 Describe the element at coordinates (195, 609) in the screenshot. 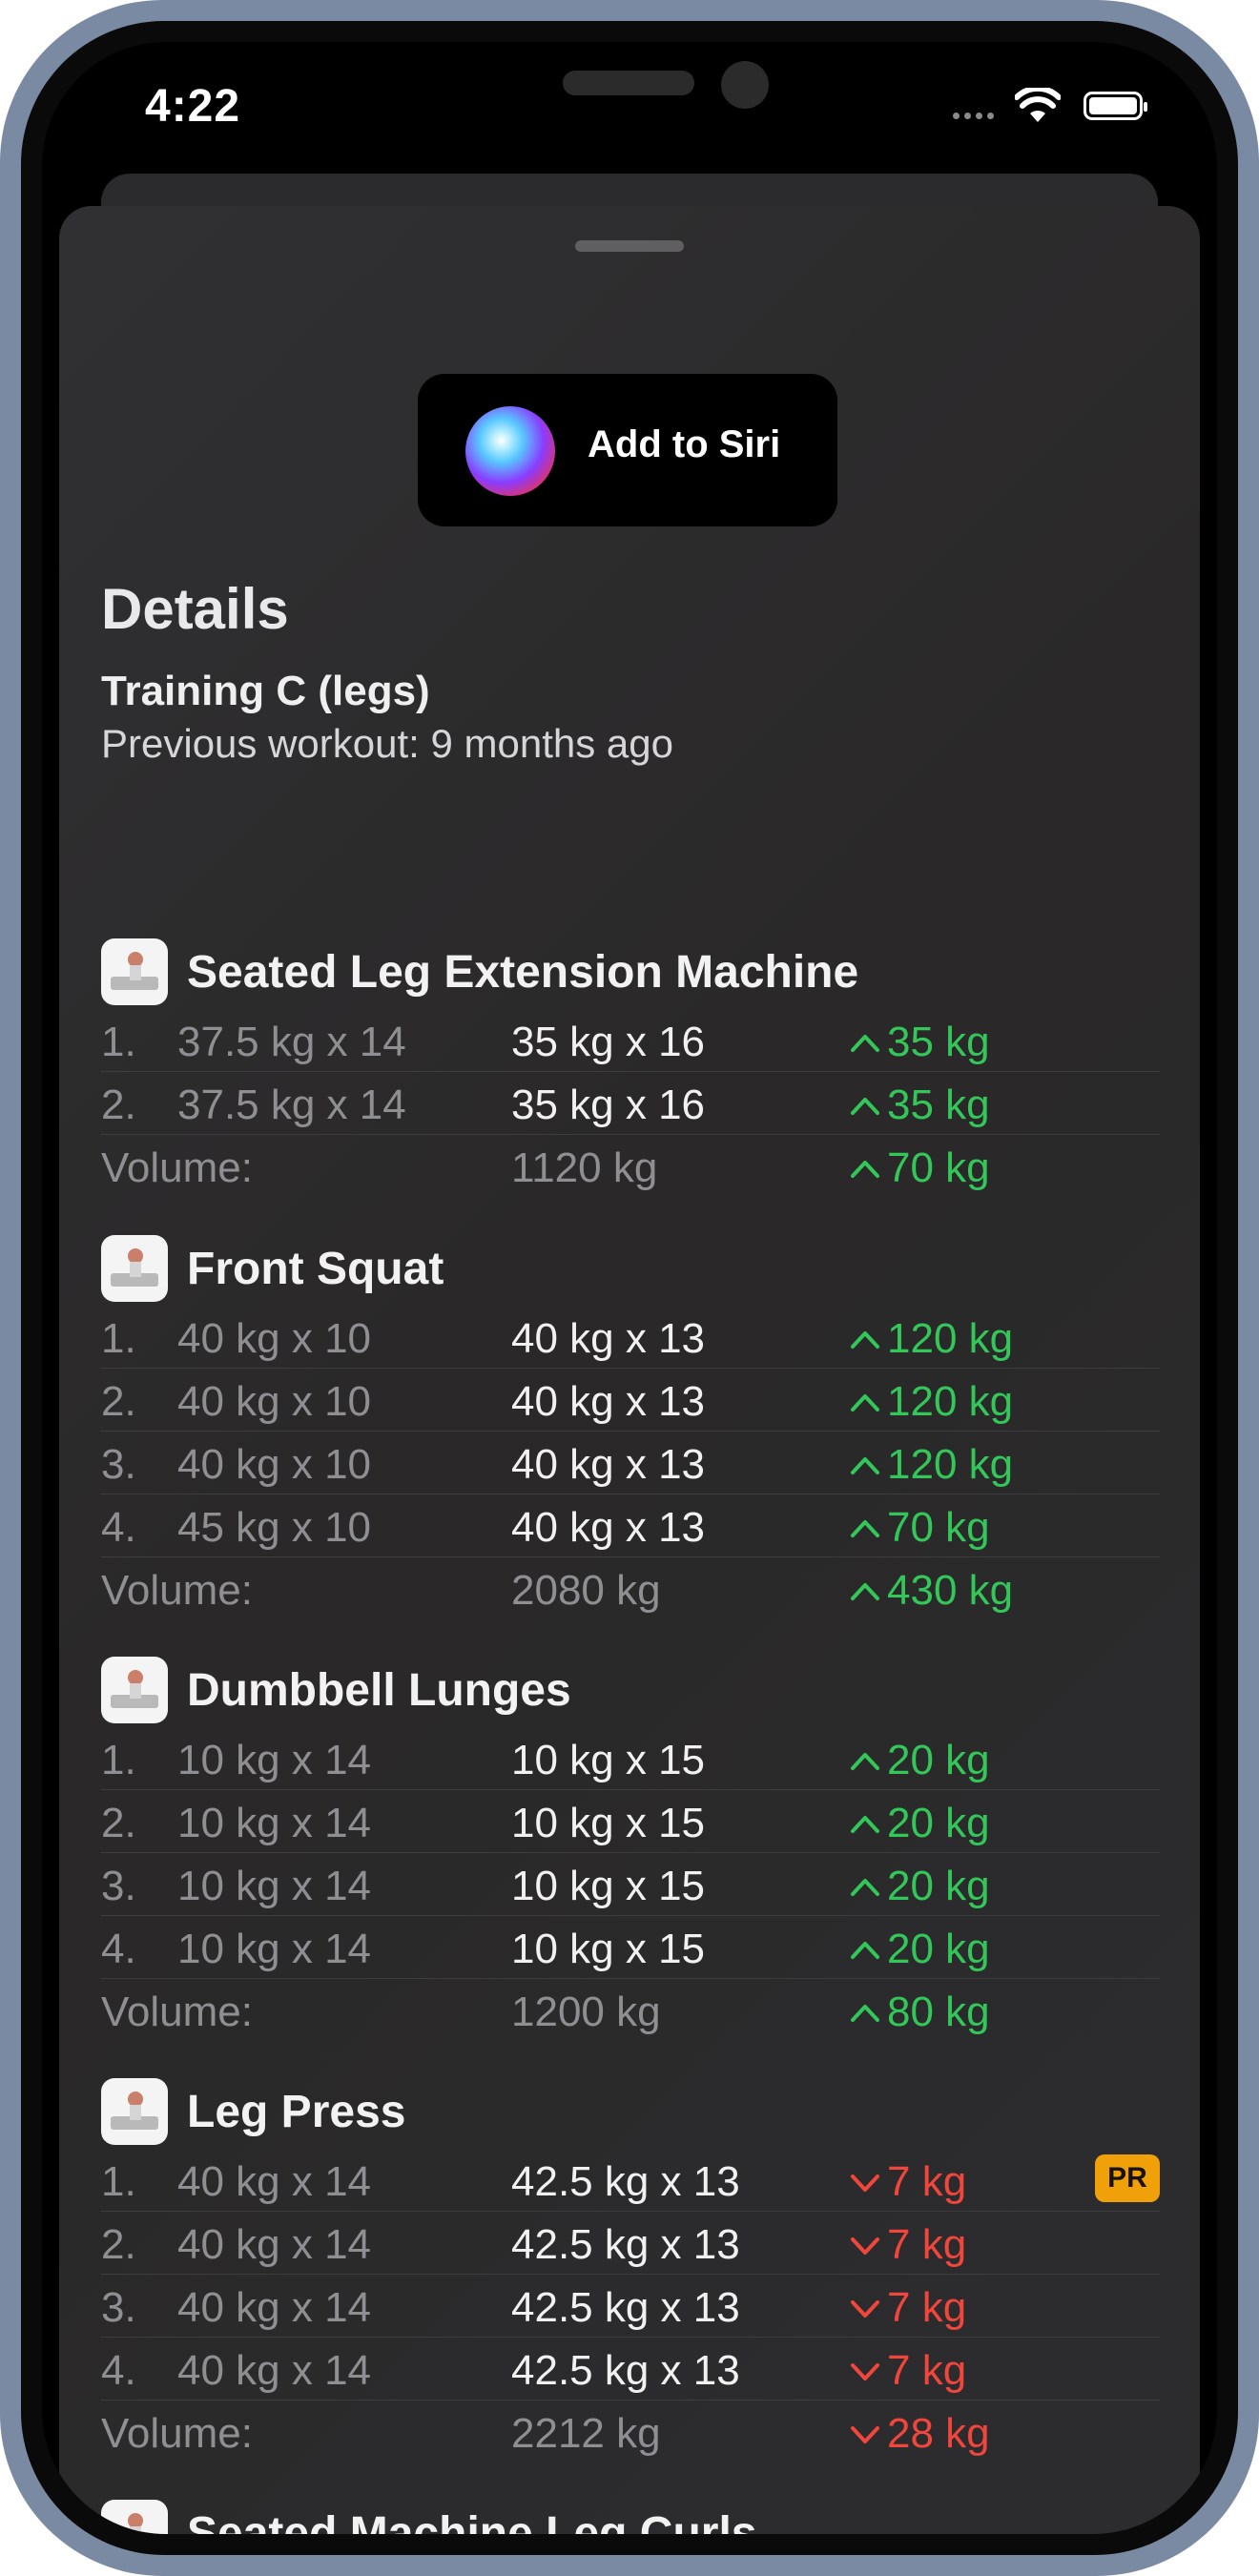

I see `details-heading: Details` at that location.